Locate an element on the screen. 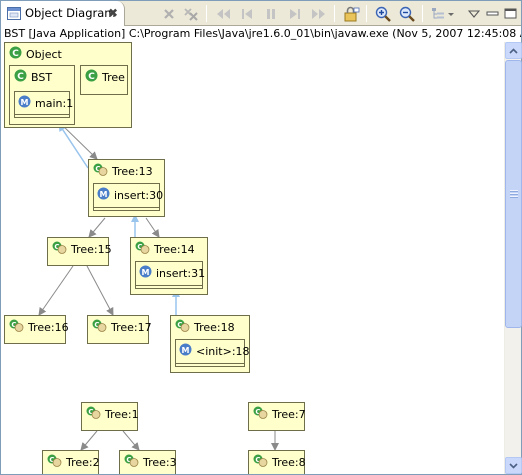 The width and height of the screenshot is (522, 475). bst-label: BST is located at coordinates (42, 77).